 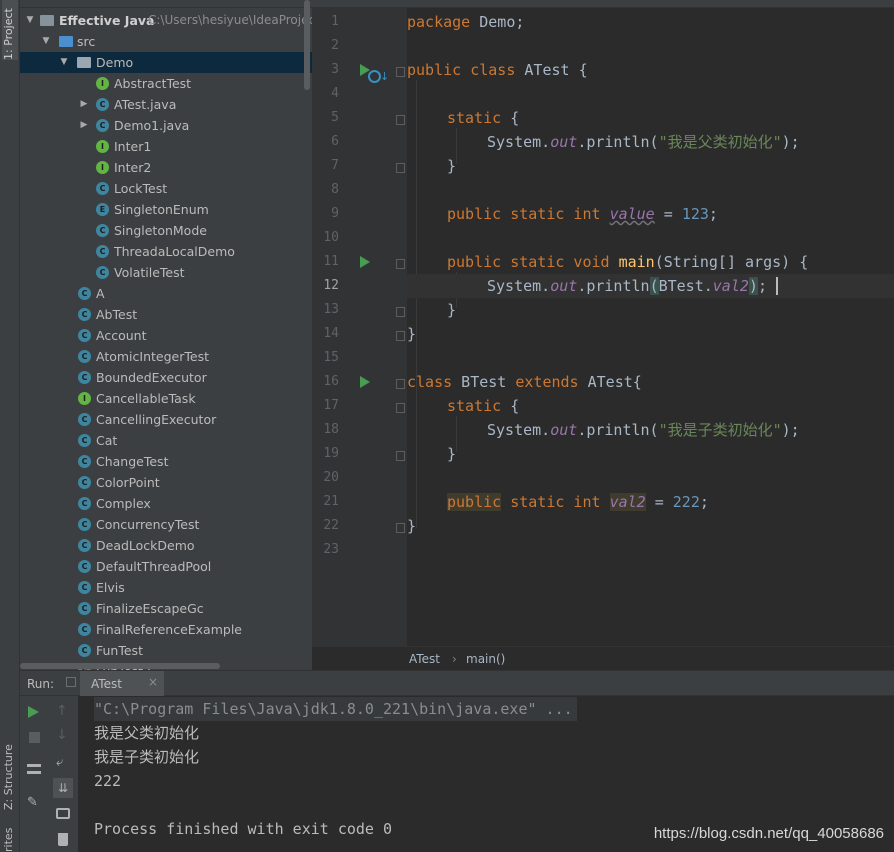 What do you see at coordinates (166, 83) in the screenshot?
I see `tree-item: I AbstractTest` at bounding box center [166, 83].